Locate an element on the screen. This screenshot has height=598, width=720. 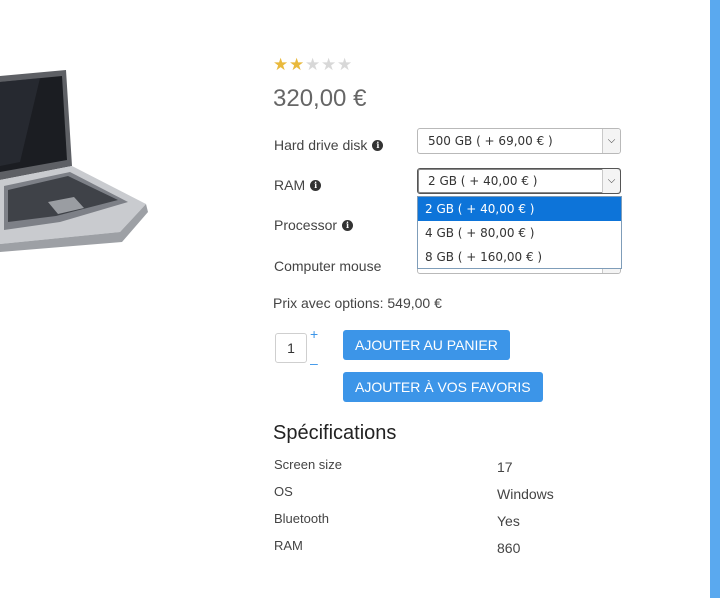
ram-select: 2 GB ( + 40,00 € ) ⌵ is located at coordinates (519, 181).